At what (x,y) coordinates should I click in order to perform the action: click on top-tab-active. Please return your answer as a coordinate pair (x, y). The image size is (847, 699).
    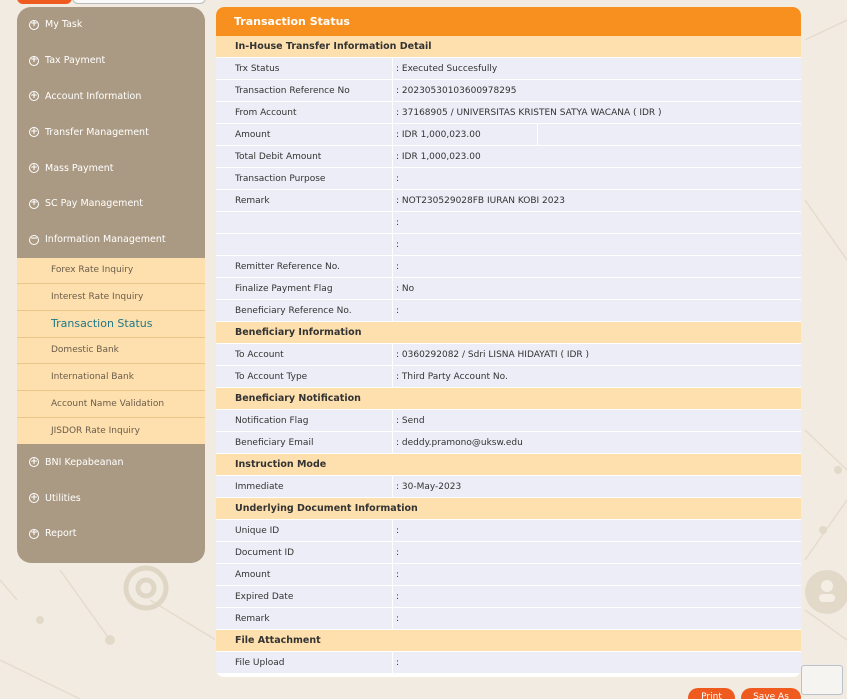
    Looking at the image, I should click on (44, 2).